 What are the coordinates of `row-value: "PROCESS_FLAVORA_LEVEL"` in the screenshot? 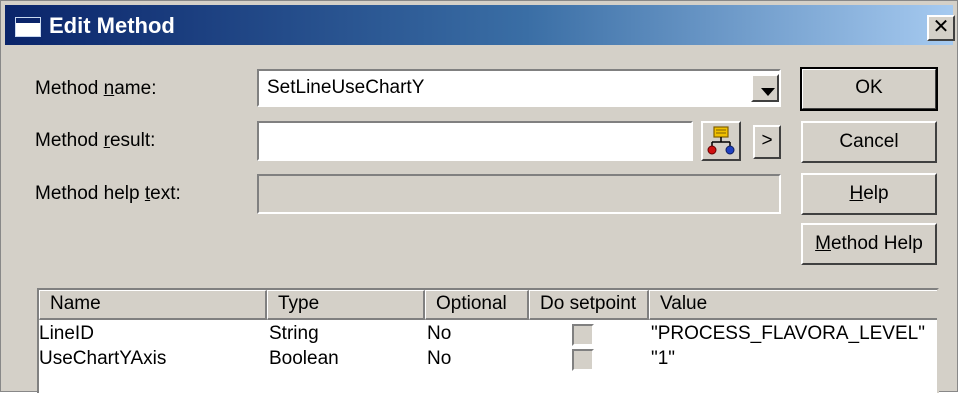 It's located at (788, 334).